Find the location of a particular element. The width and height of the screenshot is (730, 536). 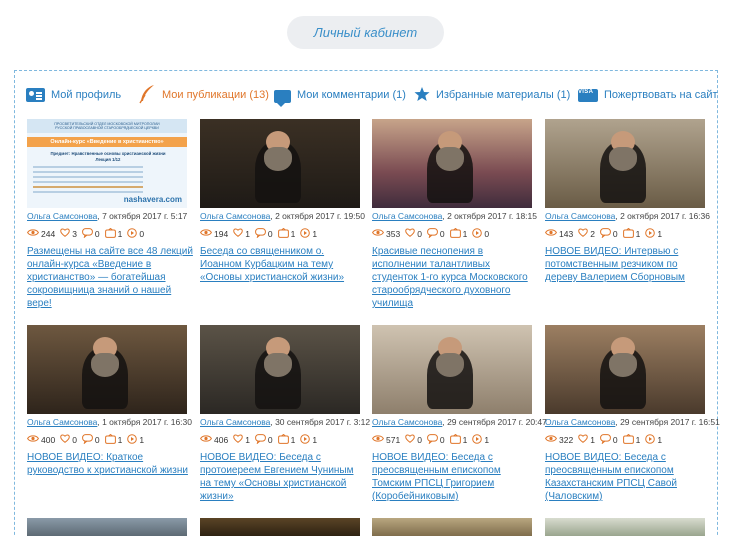

publication-stats: 244 3 0 1 0 is located at coordinates (88, 233).